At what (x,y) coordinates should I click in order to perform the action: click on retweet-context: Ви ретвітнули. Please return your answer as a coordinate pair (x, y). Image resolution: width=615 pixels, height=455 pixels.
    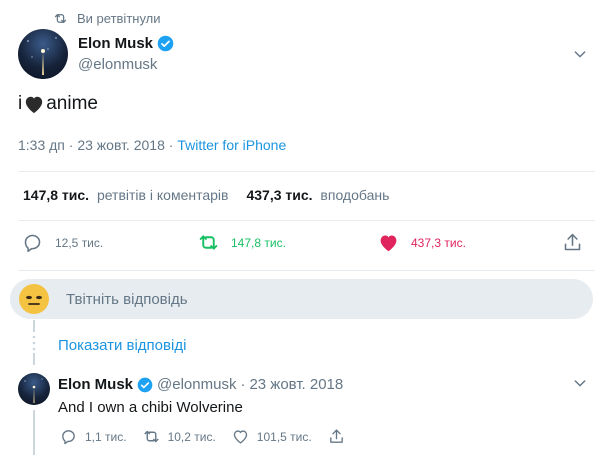
    Looking at the image, I should click on (107, 18).